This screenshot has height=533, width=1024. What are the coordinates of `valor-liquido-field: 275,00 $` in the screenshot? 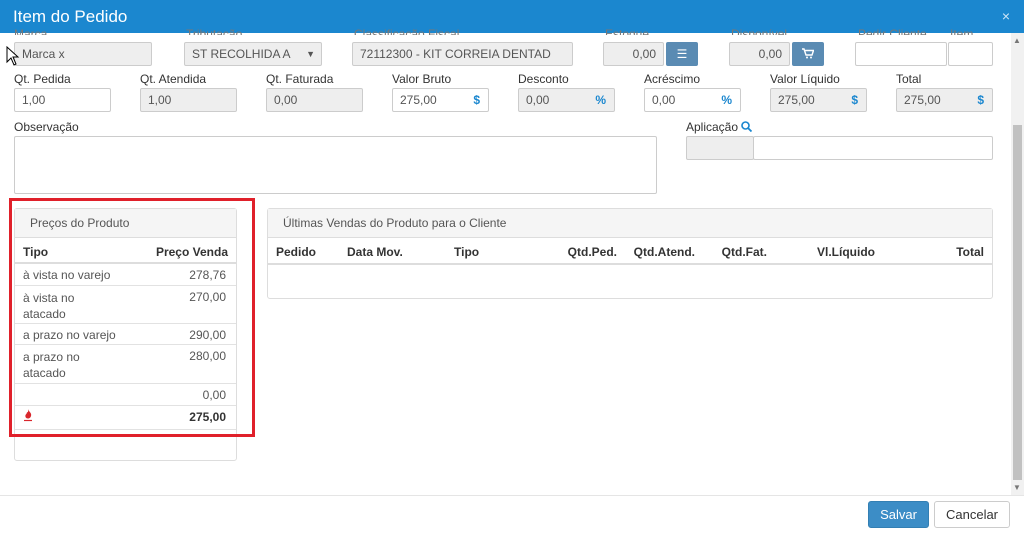 It's located at (818, 100).